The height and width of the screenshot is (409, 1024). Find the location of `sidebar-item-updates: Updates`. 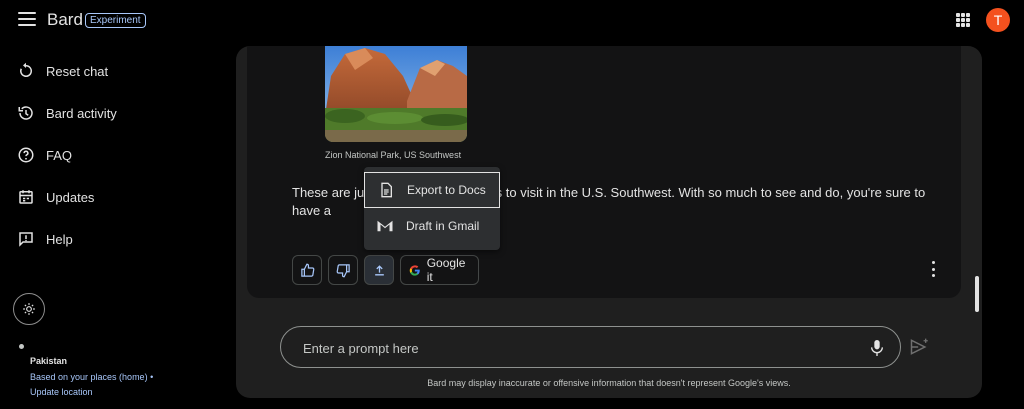

sidebar-item-updates: Updates is located at coordinates (55, 197).